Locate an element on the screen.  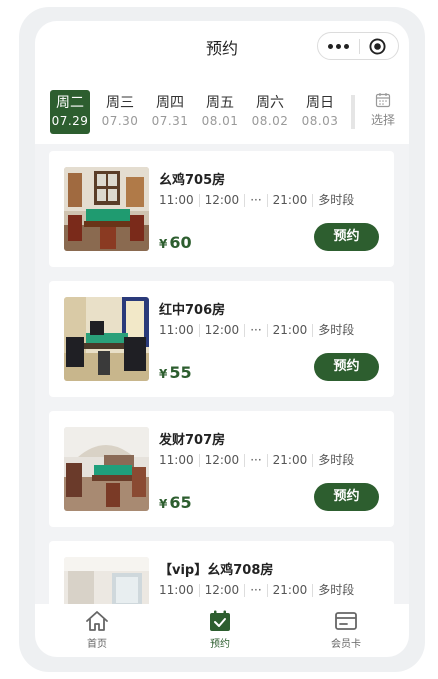
date-item: 周六 08.02 is located at coordinates (270, 112).